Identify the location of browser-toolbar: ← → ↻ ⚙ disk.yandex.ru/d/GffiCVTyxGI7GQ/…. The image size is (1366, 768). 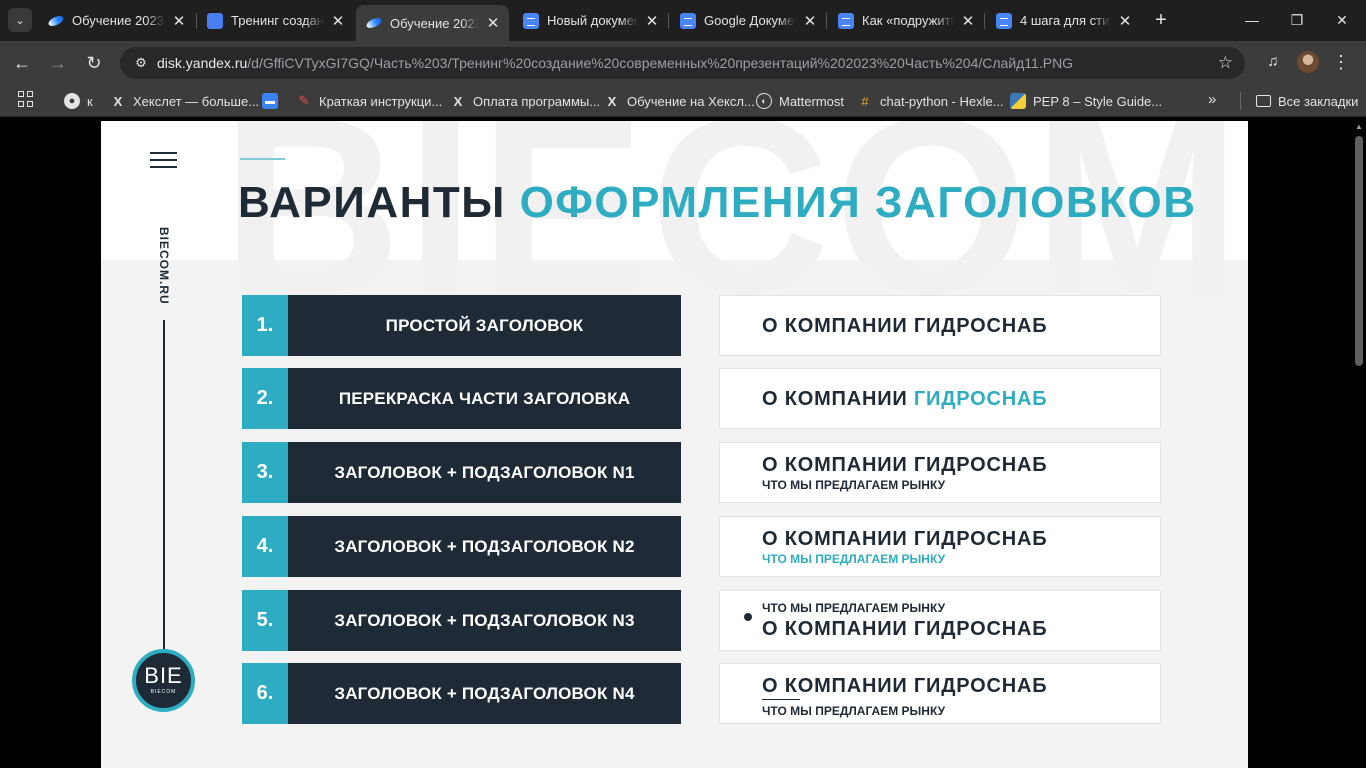
(683, 63).